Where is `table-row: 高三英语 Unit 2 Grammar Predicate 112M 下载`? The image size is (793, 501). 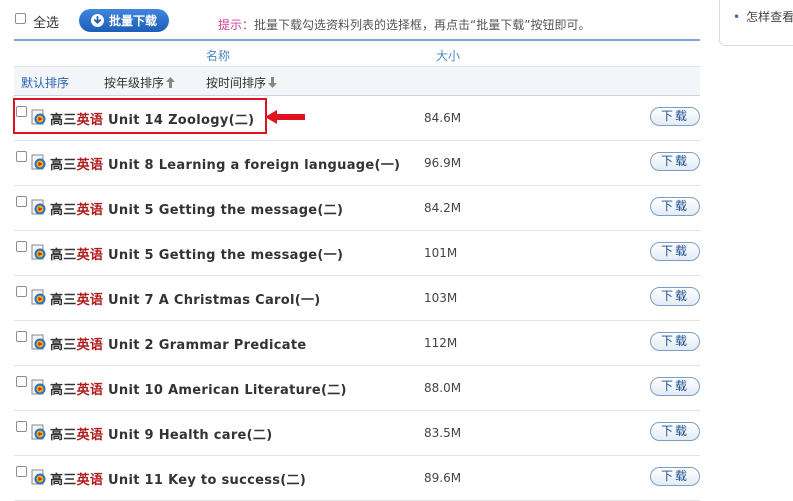
table-row: 高三英语 Unit 2 Grammar Predicate 112M 下载 is located at coordinates (357, 343).